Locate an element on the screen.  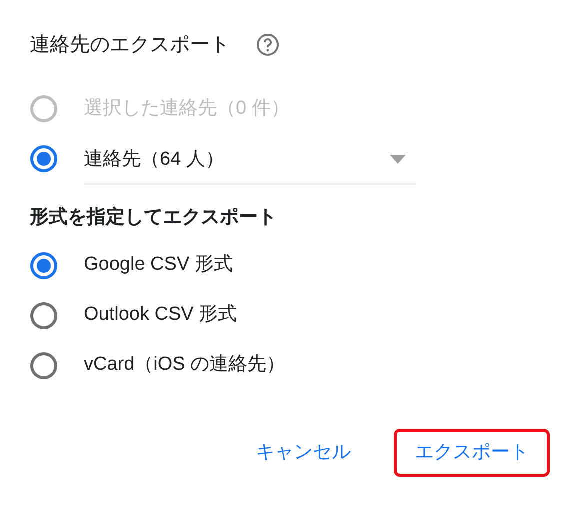
option-label: 選択した連絡先（0 件） is located at coordinates (187, 108).